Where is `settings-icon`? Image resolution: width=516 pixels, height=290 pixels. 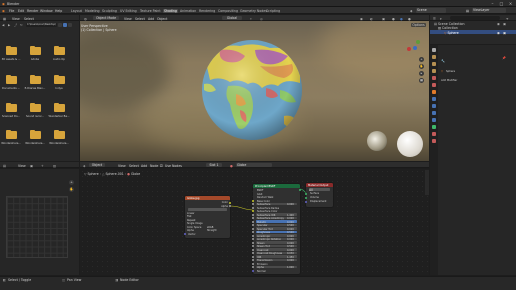
settings-icon is located at coordinates (70, 24).